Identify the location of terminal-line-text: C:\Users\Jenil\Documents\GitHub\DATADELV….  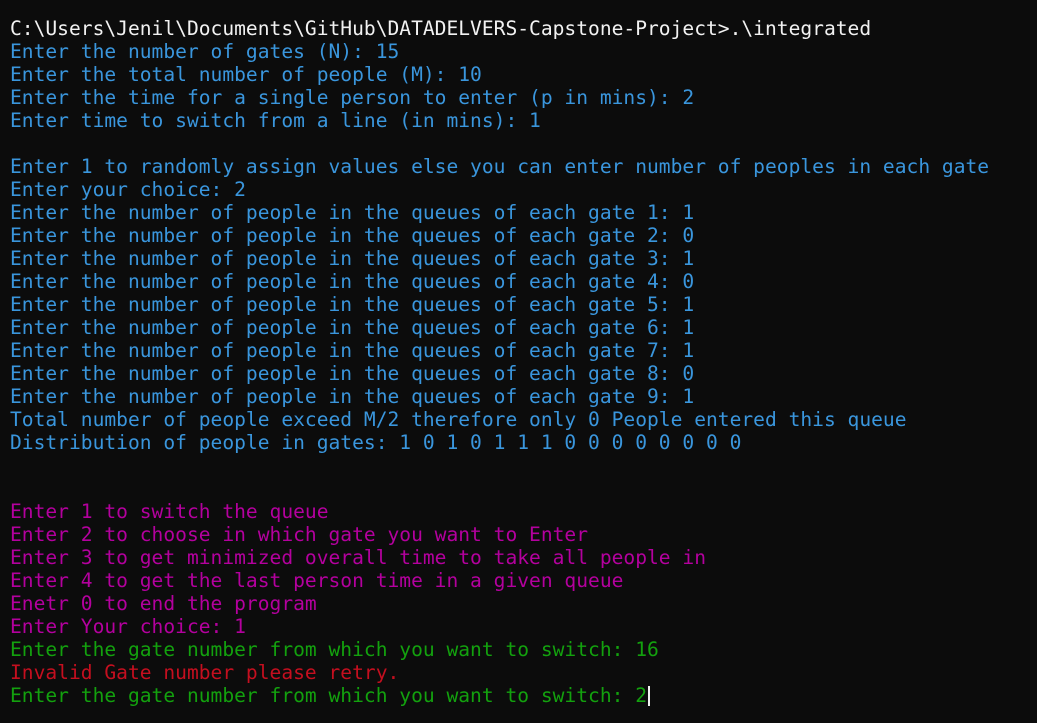
(441, 28).